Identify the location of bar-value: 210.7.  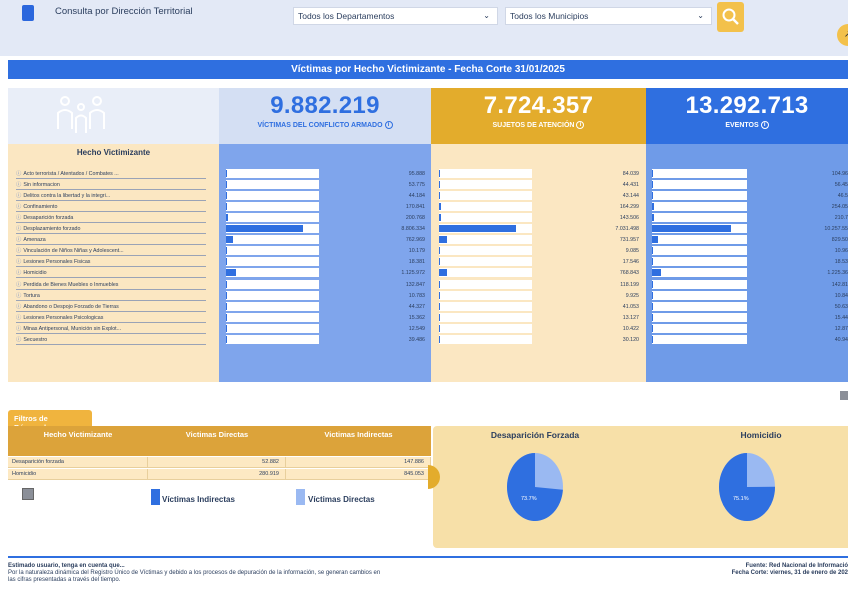
(841, 218).